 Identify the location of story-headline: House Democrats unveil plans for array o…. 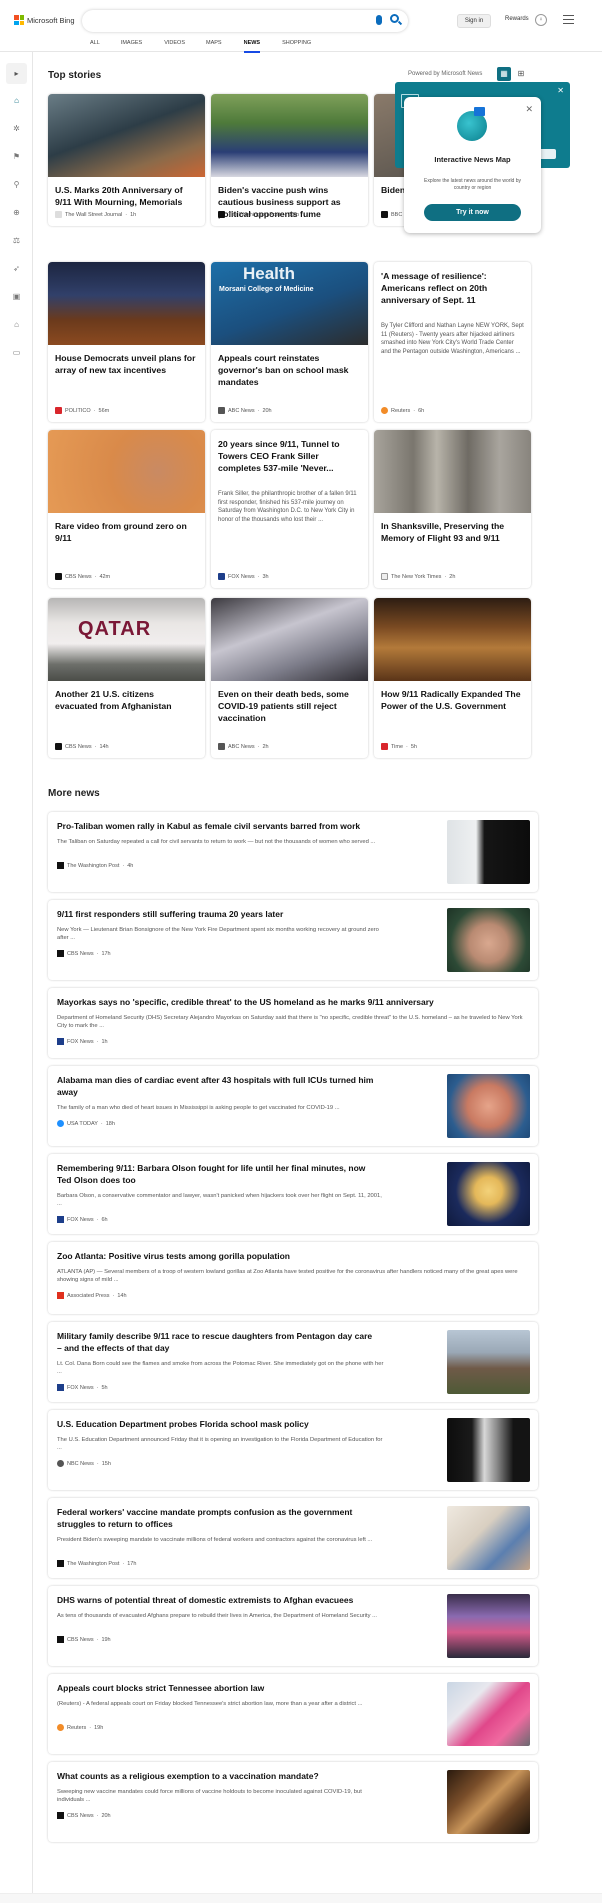
(126, 364).